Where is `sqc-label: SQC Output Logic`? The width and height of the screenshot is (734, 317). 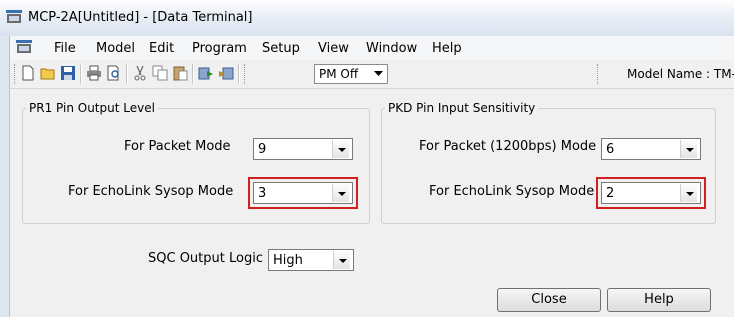
sqc-label: SQC Output Logic is located at coordinates (205, 258).